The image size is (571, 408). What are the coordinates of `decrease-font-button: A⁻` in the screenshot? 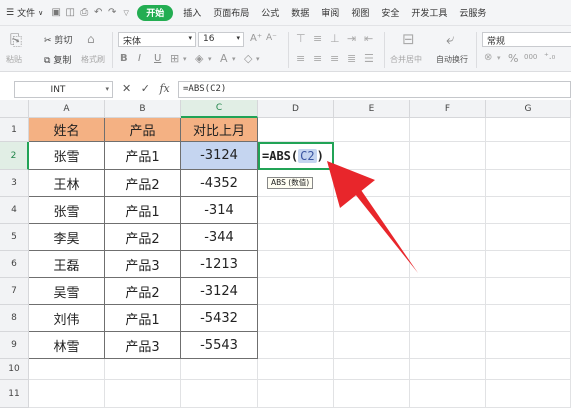 It's located at (271, 38).